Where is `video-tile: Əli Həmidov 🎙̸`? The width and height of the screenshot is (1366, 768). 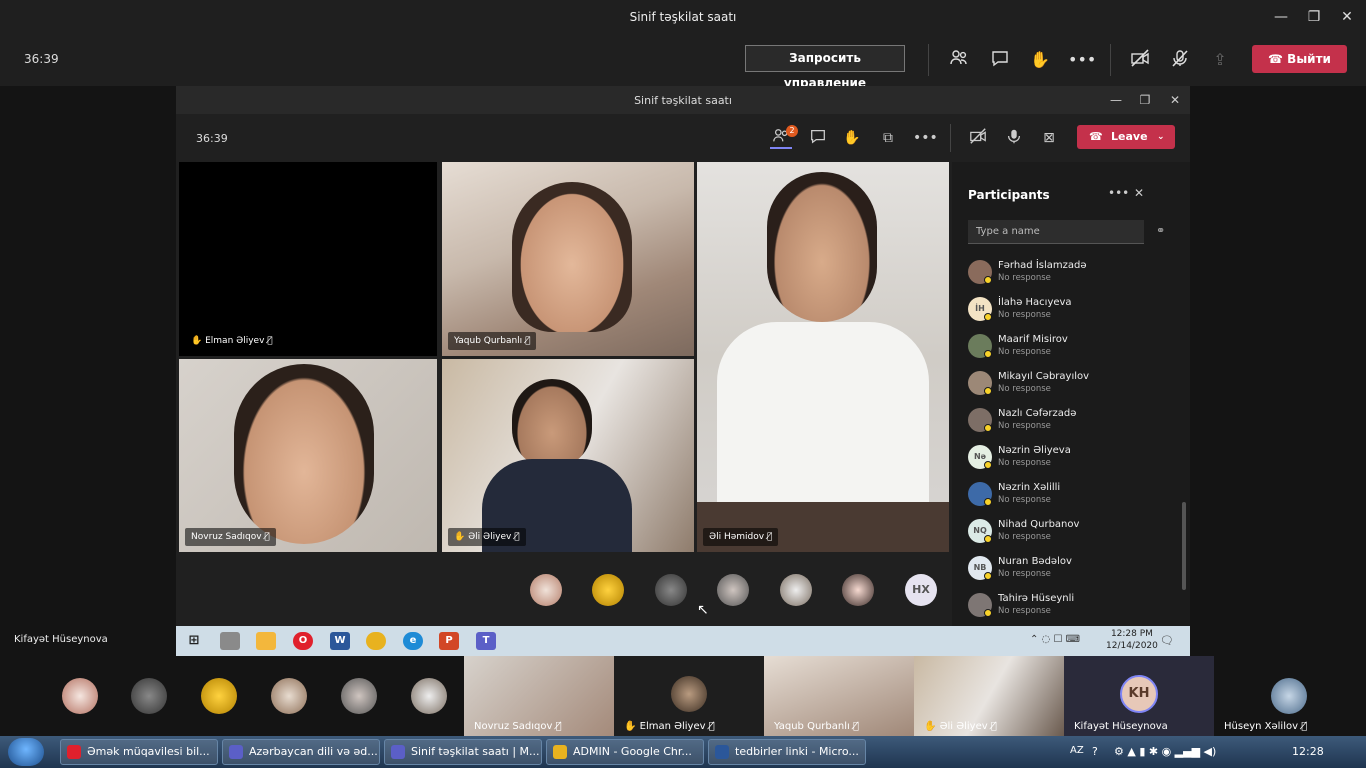
video-tile: Əli Həmidov 🎙̸ is located at coordinates (823, 357).